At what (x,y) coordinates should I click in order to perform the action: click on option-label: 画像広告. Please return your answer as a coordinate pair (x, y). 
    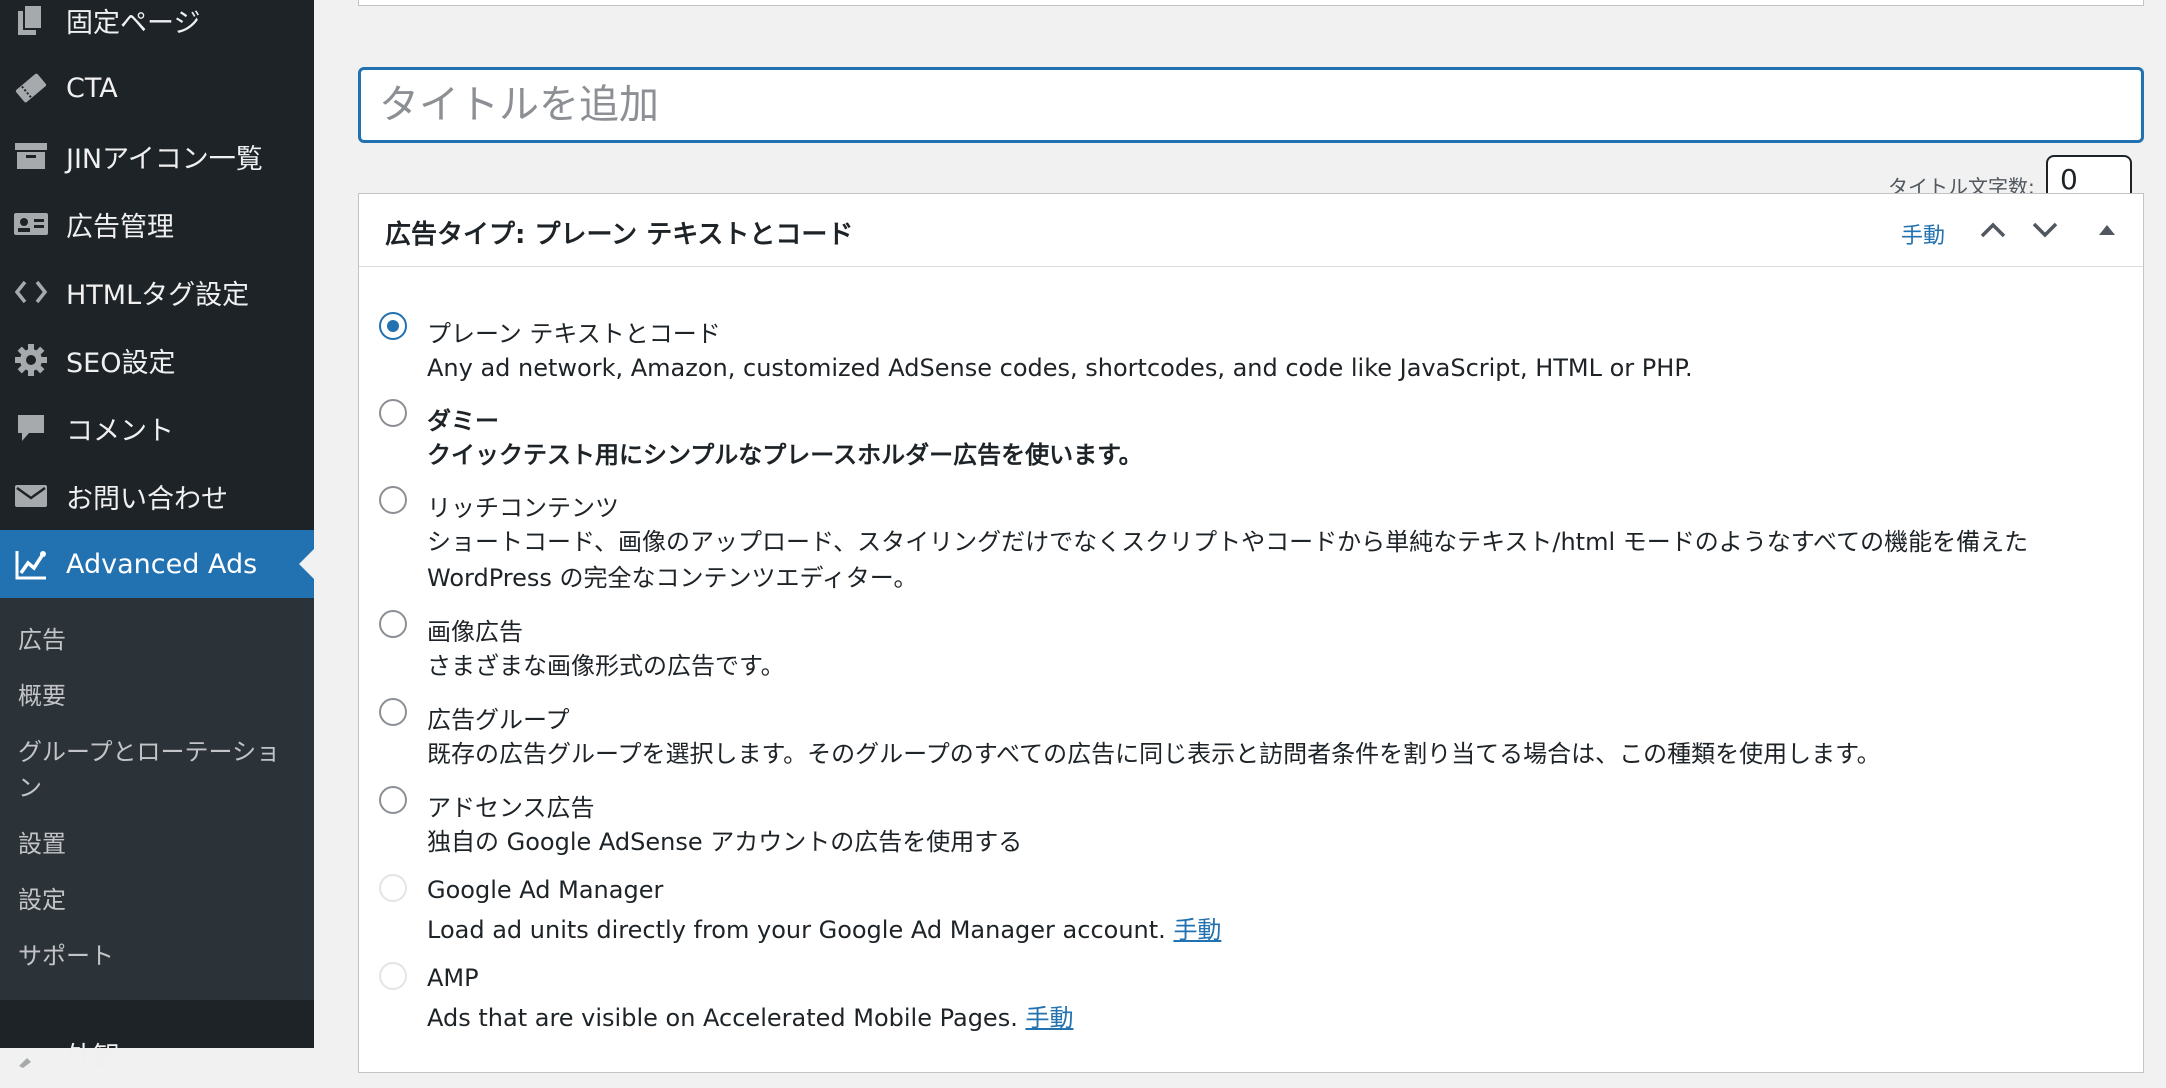
    Looking at the image, I should click on (475, 632).